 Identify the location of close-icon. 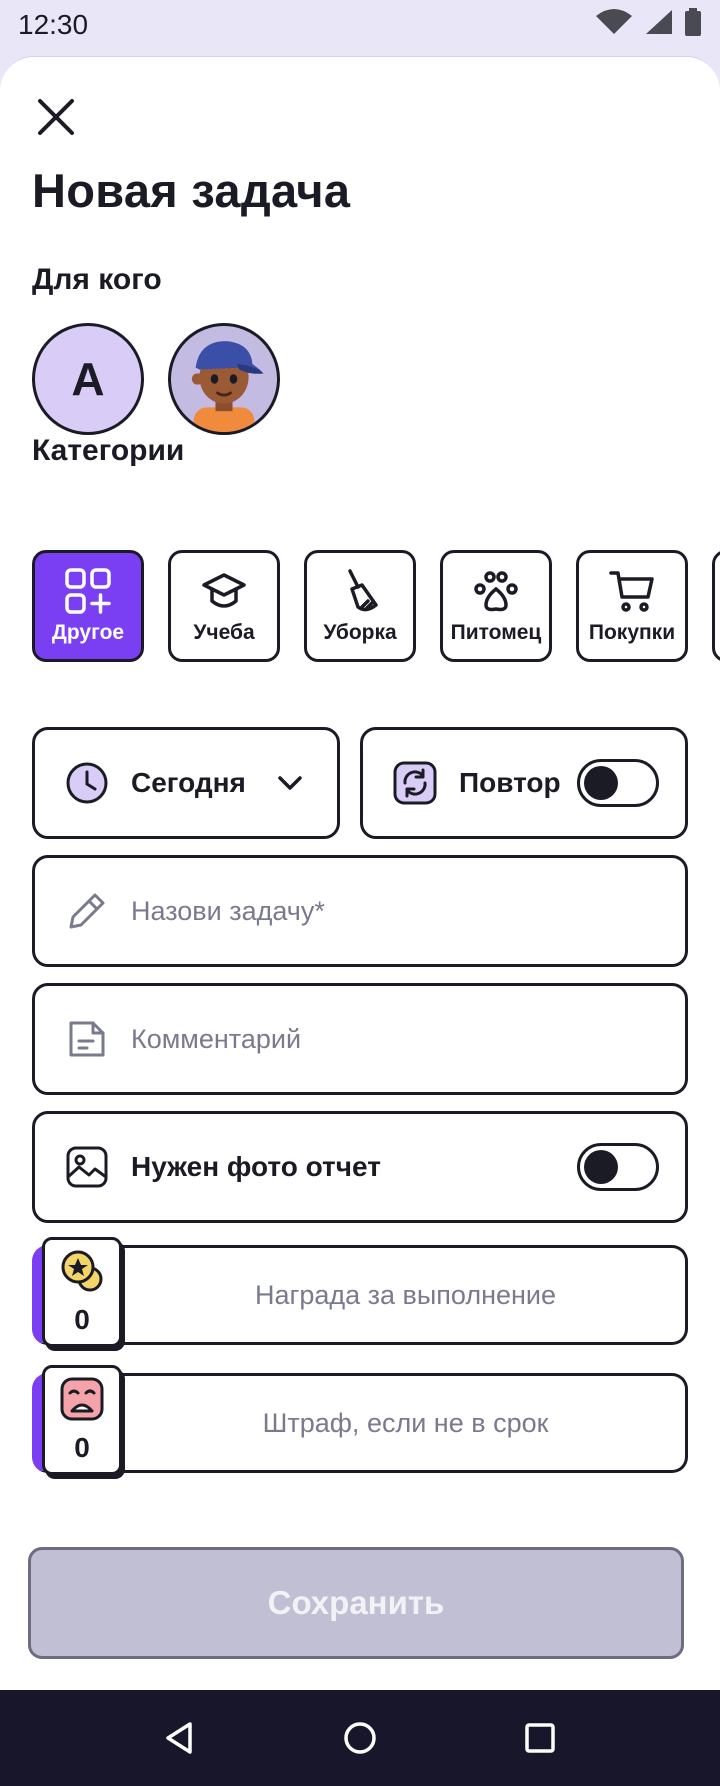
(56, 119).